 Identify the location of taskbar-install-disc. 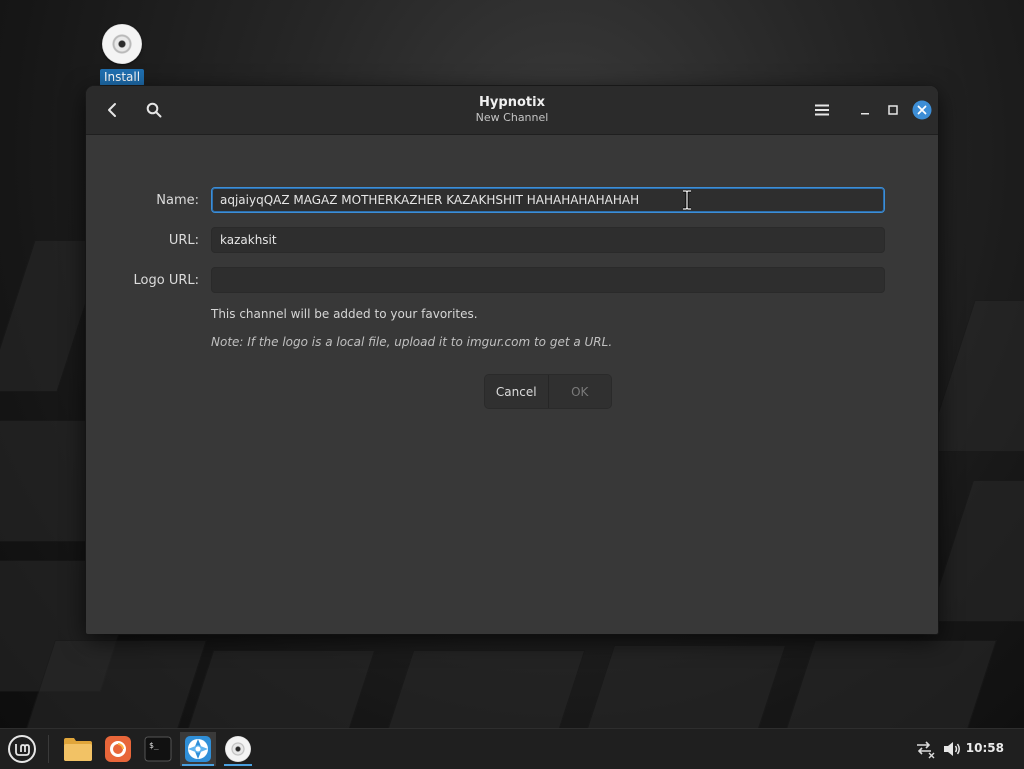
(238, 749).